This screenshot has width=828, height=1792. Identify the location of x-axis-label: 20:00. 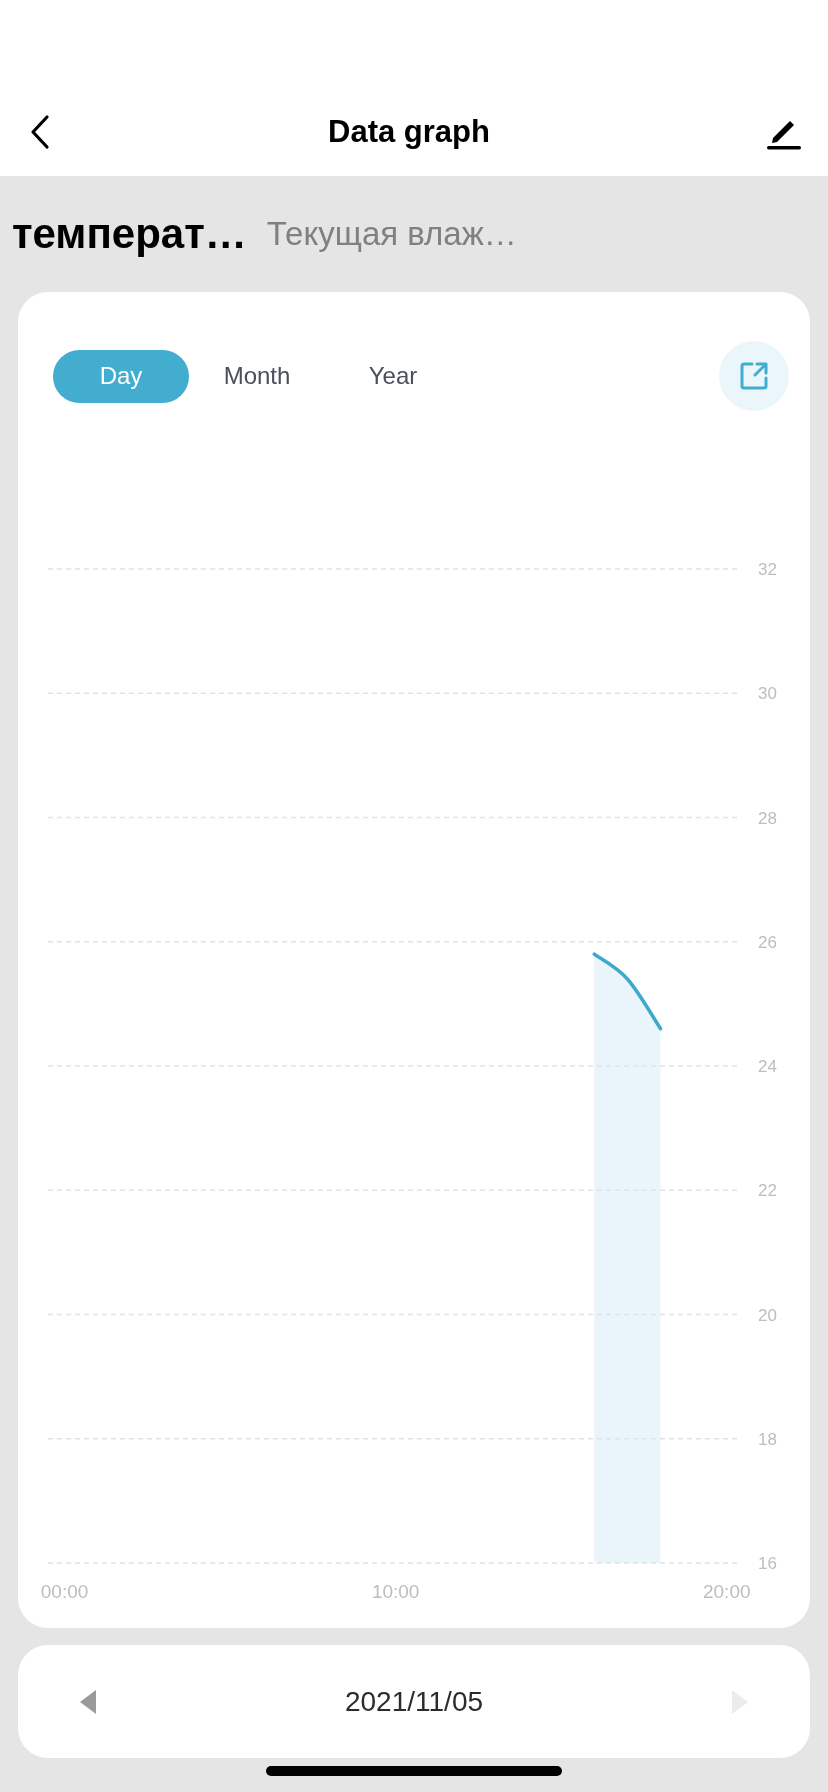
(727, 1591).